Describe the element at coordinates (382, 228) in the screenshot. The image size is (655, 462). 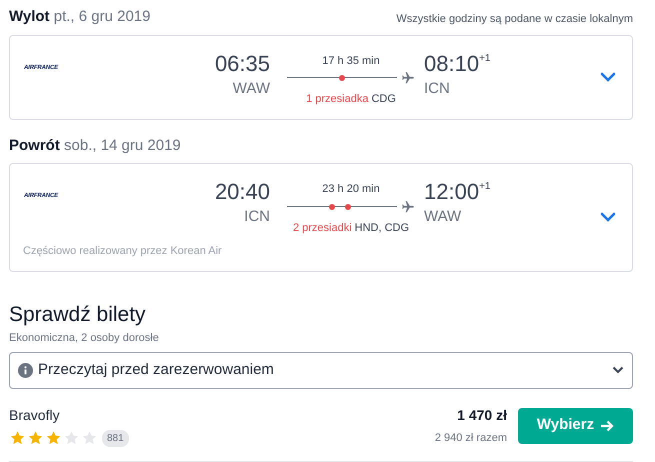
I see `stop-airports: HND, CDG` at that location.